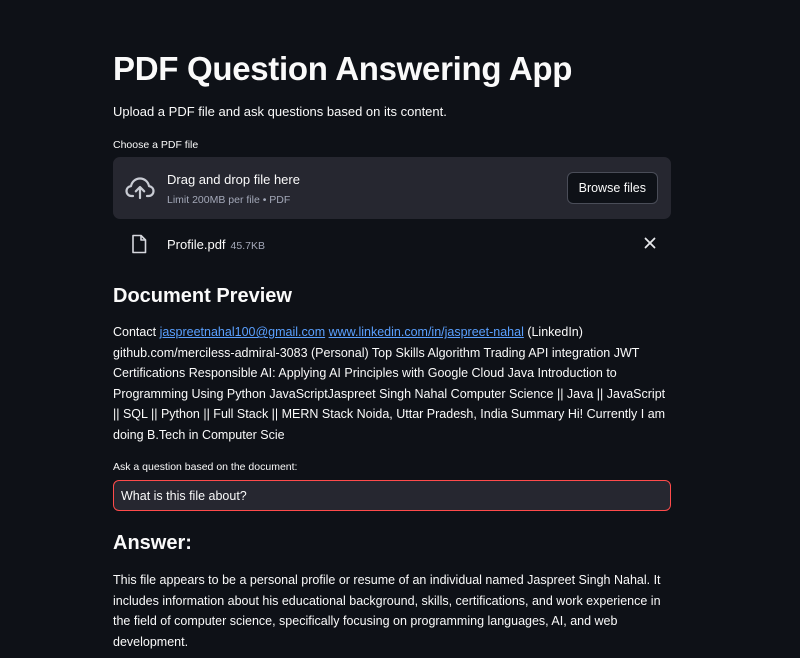 This screenshot has height=658, width=800. Describe the element at coordinates (152, 543) in the screenshot. I see `answer-heading: Answer:` at that location.